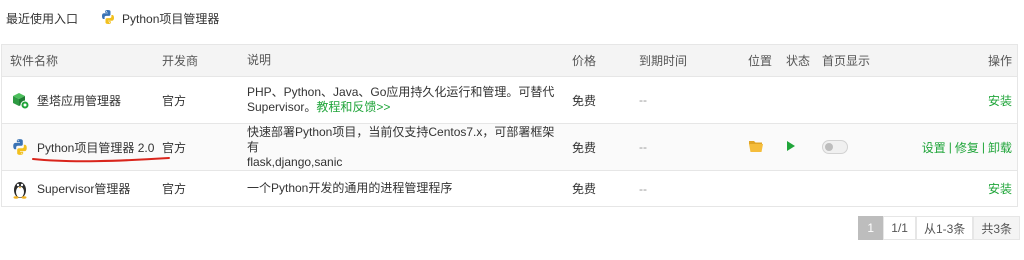 The width and height of the screenshot is (1024, 260). I want to click on settings-button: 设置, so click(934, 147).